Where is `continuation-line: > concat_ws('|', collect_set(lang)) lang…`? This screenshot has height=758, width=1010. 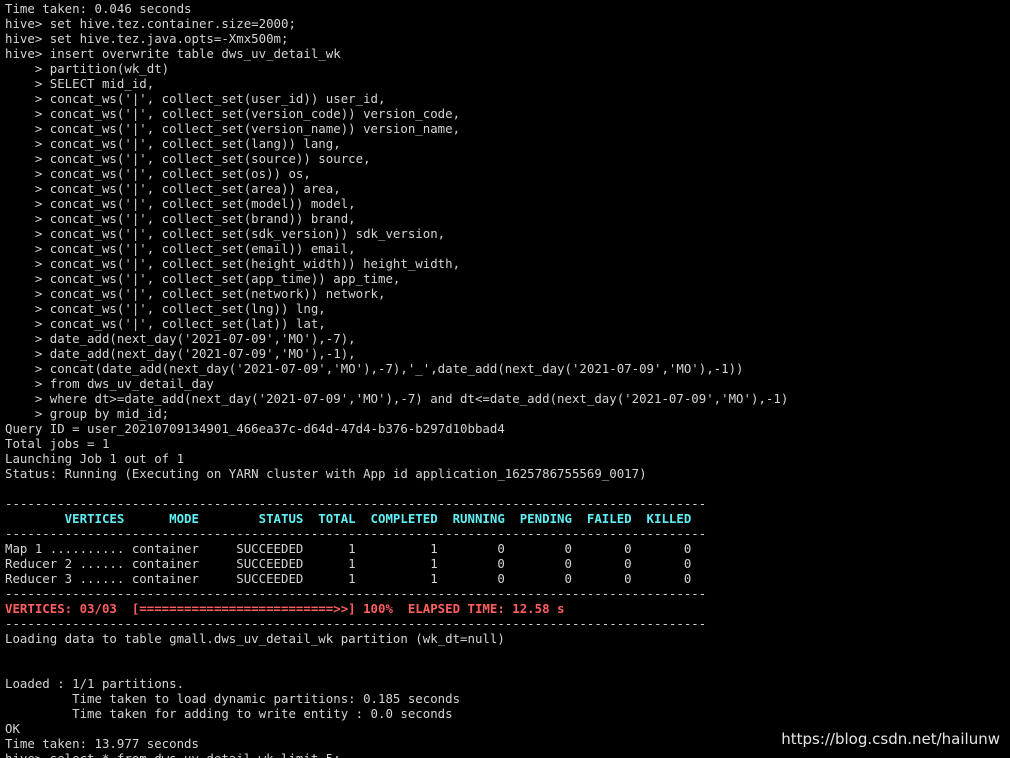 continuation-line: > concat_ws('|', collect_set(lang)) lang… is located at coordinates (173, 143).